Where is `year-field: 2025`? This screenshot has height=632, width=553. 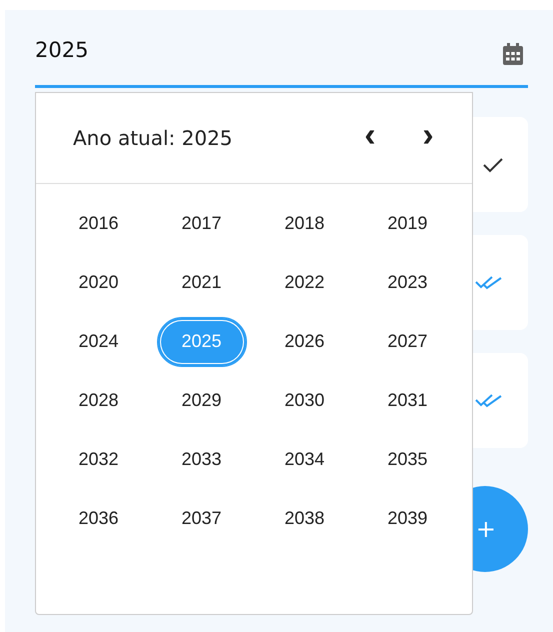
year-field: 2025 is located at coordinates (281, 49).